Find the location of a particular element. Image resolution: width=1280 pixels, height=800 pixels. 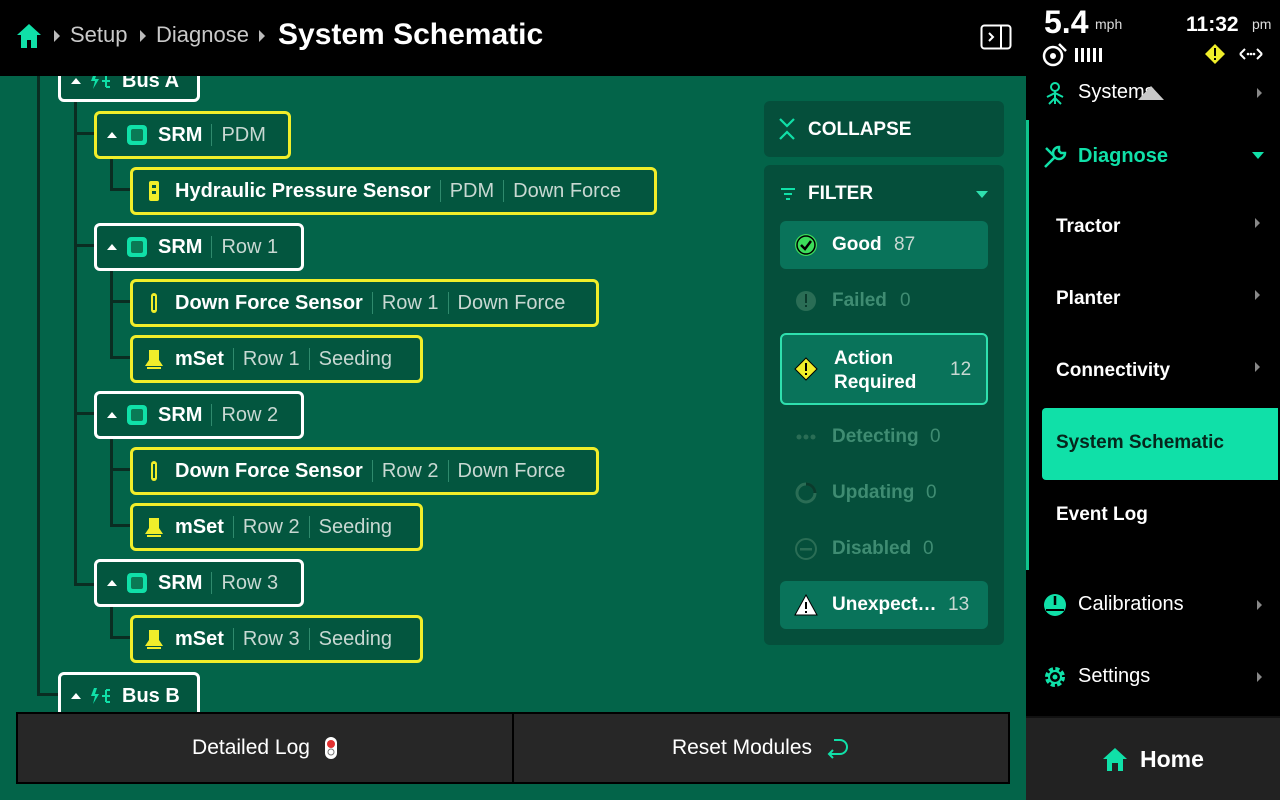

sidebar-subitem-tractor: Tractor is located at coordinates (1160, 228).